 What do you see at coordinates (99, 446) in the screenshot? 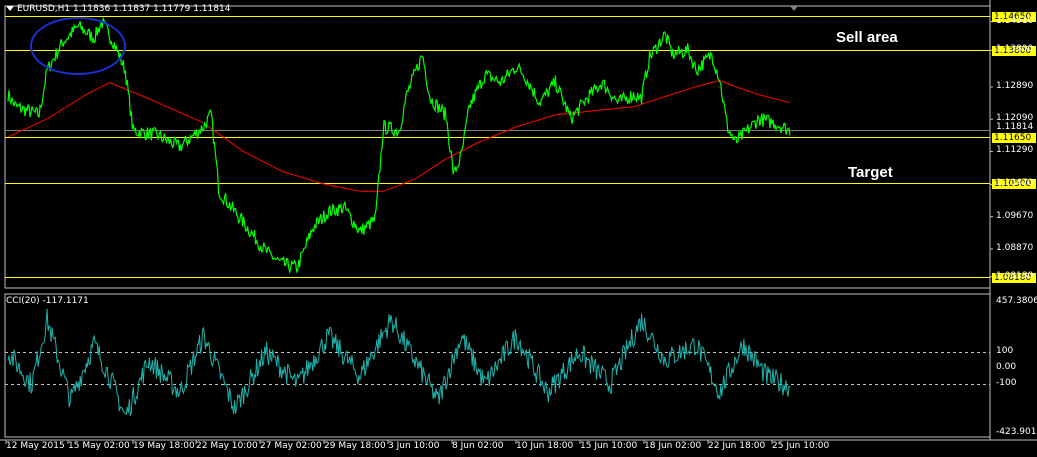
I see `date-label: 15 May 02:00` at bounding box center [99, 446].